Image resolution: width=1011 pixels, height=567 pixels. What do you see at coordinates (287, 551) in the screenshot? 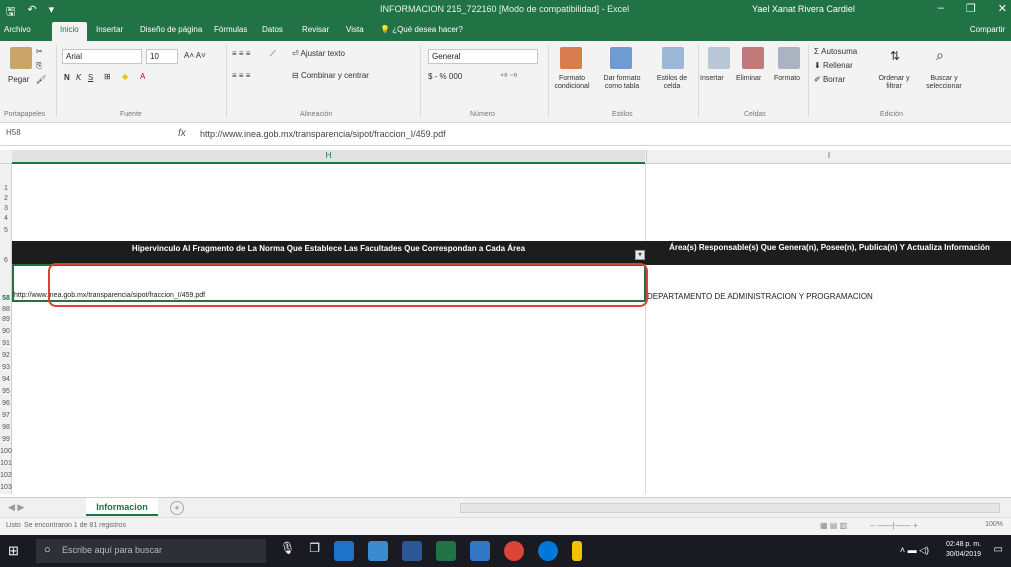
I see `microphone-icon: 🎙` at bounding box center [287, 551].